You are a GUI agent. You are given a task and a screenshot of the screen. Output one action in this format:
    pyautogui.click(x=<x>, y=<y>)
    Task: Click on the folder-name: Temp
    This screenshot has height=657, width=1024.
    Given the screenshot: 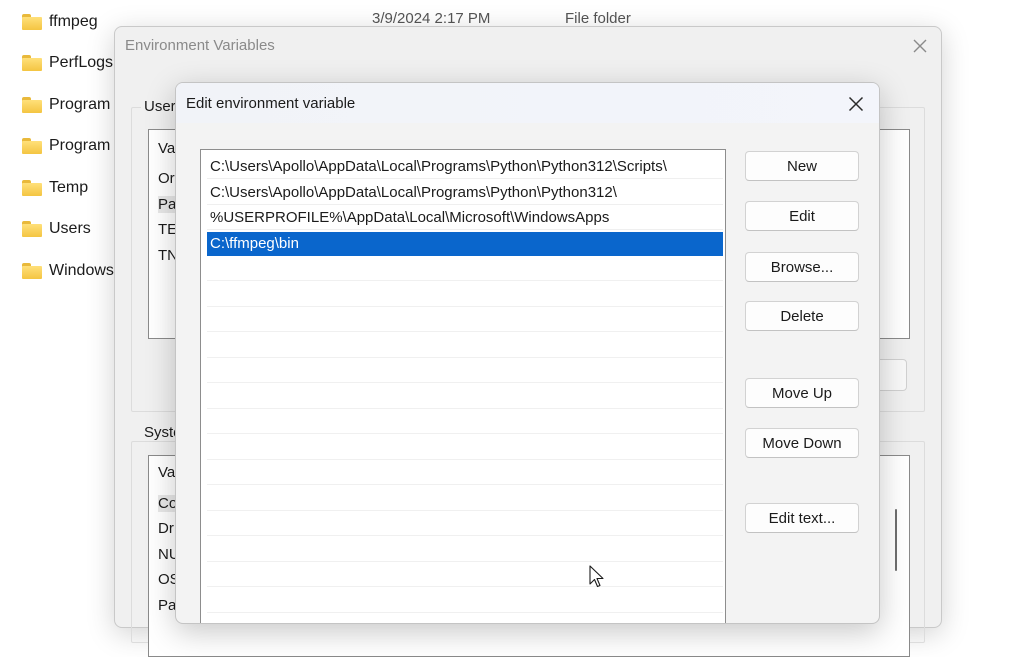 What is the action you would take?
    pyautogui.click(x=69, y=187)
    